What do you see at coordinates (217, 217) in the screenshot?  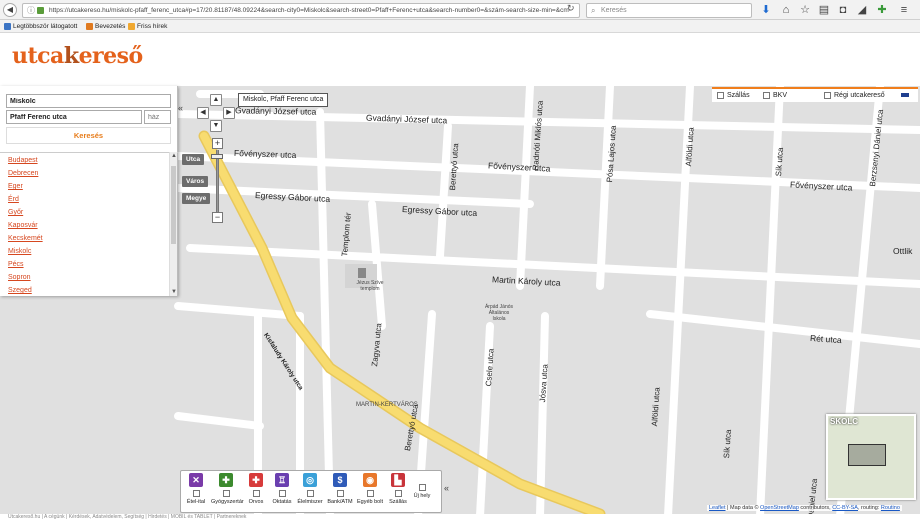 I see `zoom-out-button: −` at bounding box center [217, 217].